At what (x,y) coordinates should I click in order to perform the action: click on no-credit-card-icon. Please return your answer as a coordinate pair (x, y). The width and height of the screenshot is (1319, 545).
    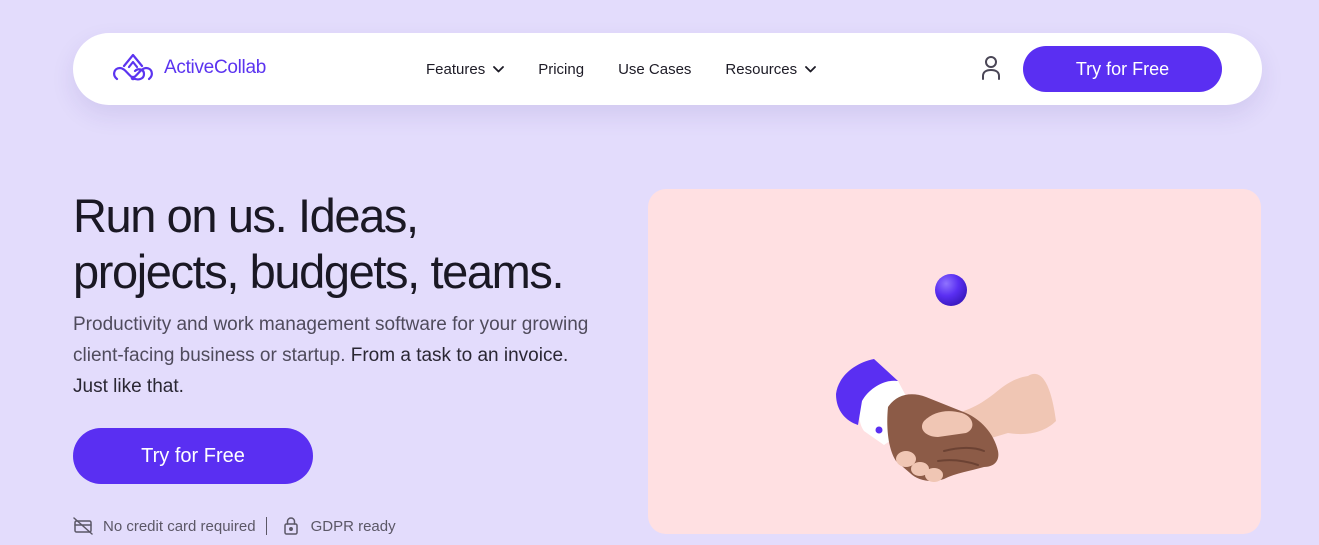
    Looking at the image, I should click on (83, 526).